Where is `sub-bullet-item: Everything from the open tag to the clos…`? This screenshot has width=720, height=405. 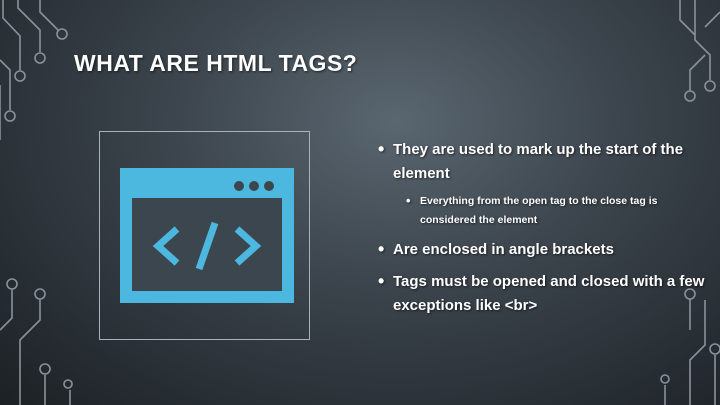
sub-bullet-item: Everything from the open tag to the clos… is located at coordinates (543, 210).